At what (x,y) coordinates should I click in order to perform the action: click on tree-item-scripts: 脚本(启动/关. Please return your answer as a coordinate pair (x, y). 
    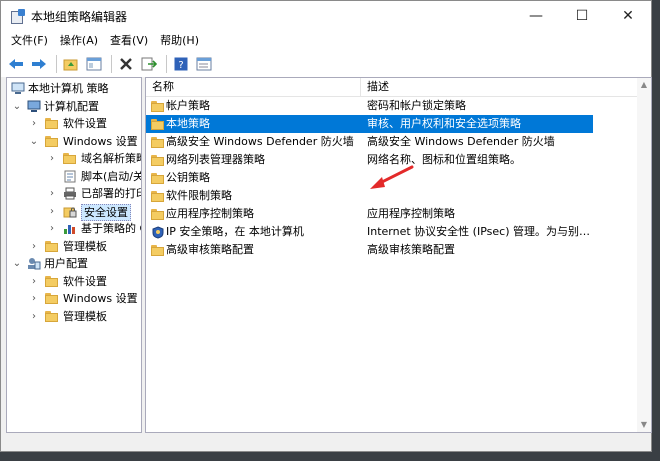
    Looking at the image, I should click on (74, 177).